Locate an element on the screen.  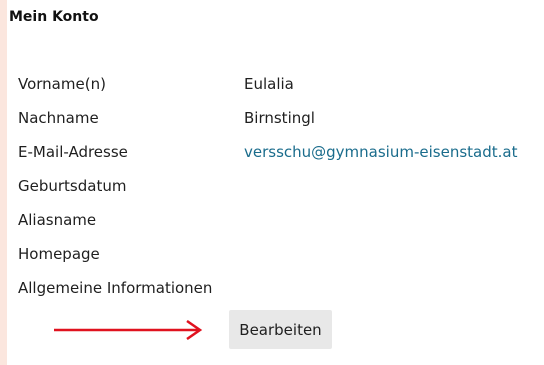
arrow-right-icon is located at coordinates (128, 330).